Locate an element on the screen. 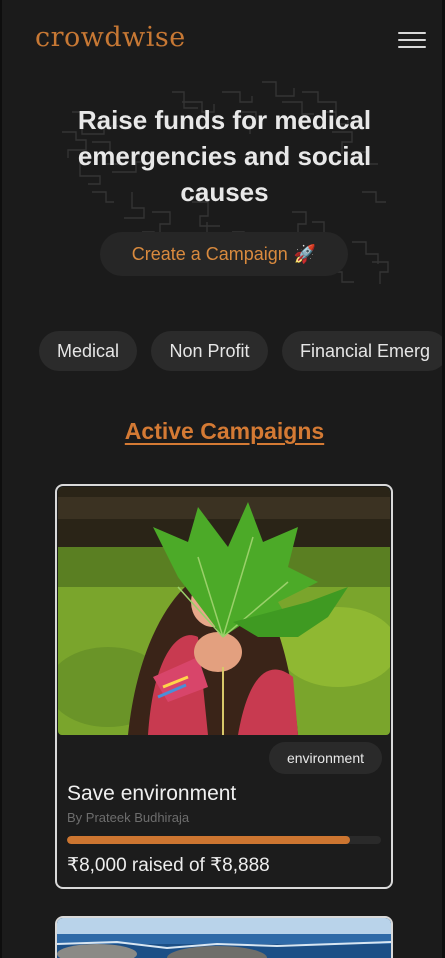 Image resolution: width=445 pixels, height=958 pixels. active-campaigns-heading: Active Campaigns is located at coordinates (222, 431).